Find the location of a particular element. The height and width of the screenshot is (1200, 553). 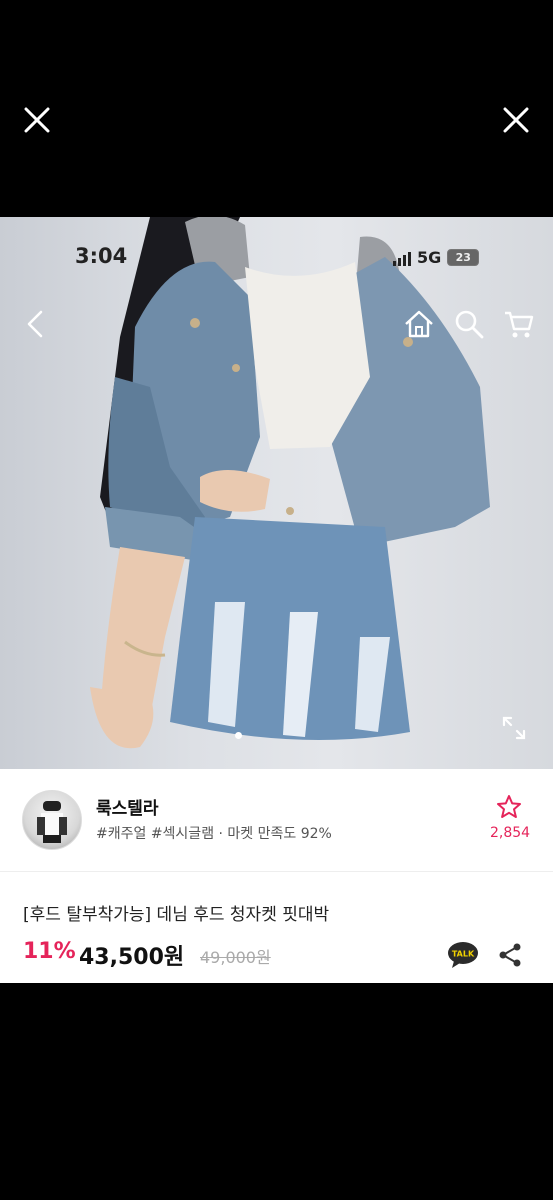

product-title: [후드 탈부착가능] 데님 후드 청자켓 핏대박 is located at coordinates (176, 915).